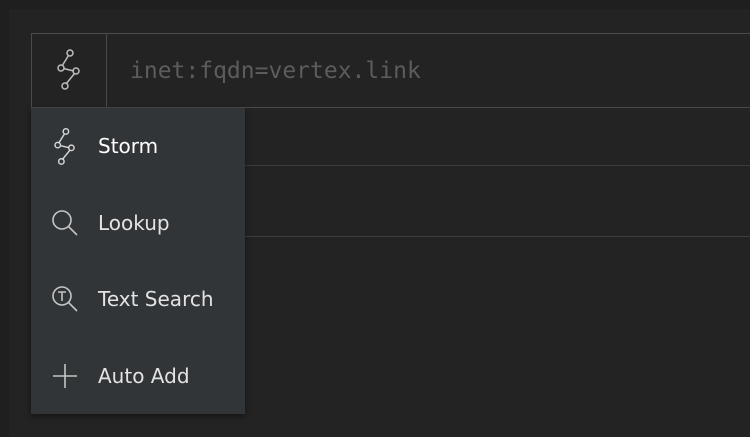 The width and height of the screenshot is (750, 437). I want to click on text-search-icon, so click(65, 299).